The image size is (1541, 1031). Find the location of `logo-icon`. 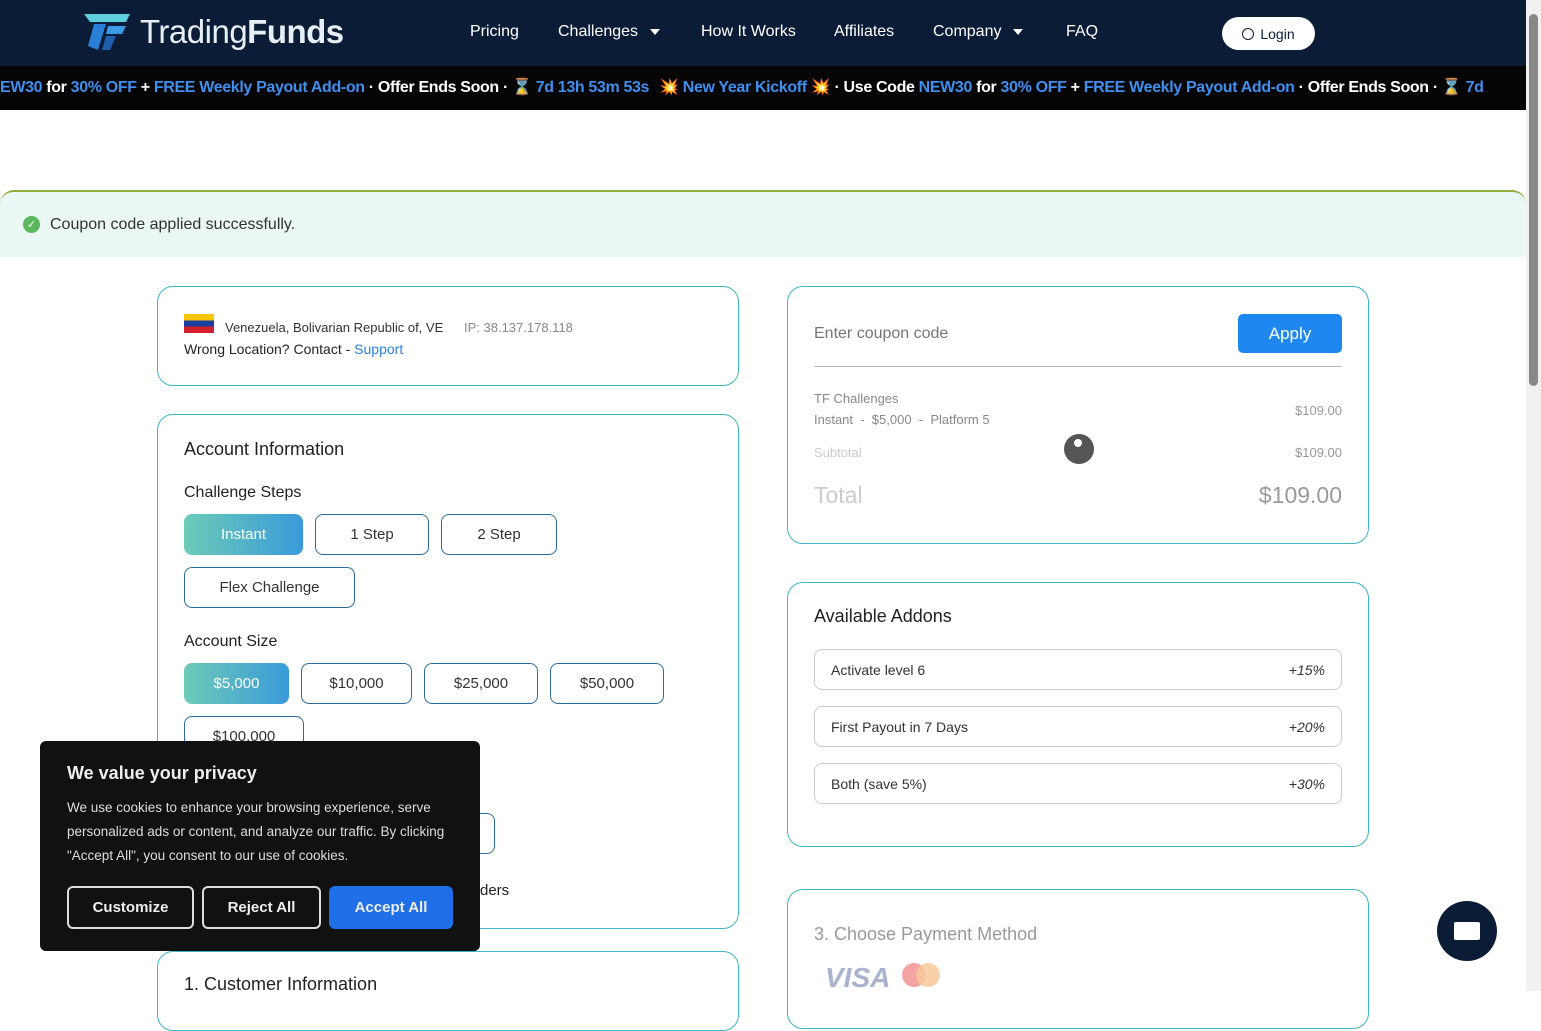

logo-icon is located at coordinates (107, 32).